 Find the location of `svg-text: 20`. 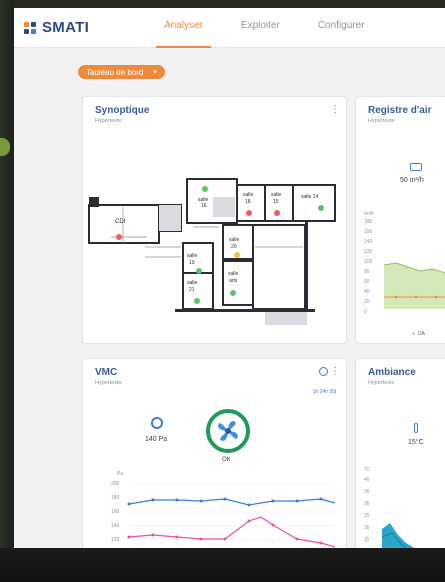

svg-text: 20 is located at coordinates (234, 247).